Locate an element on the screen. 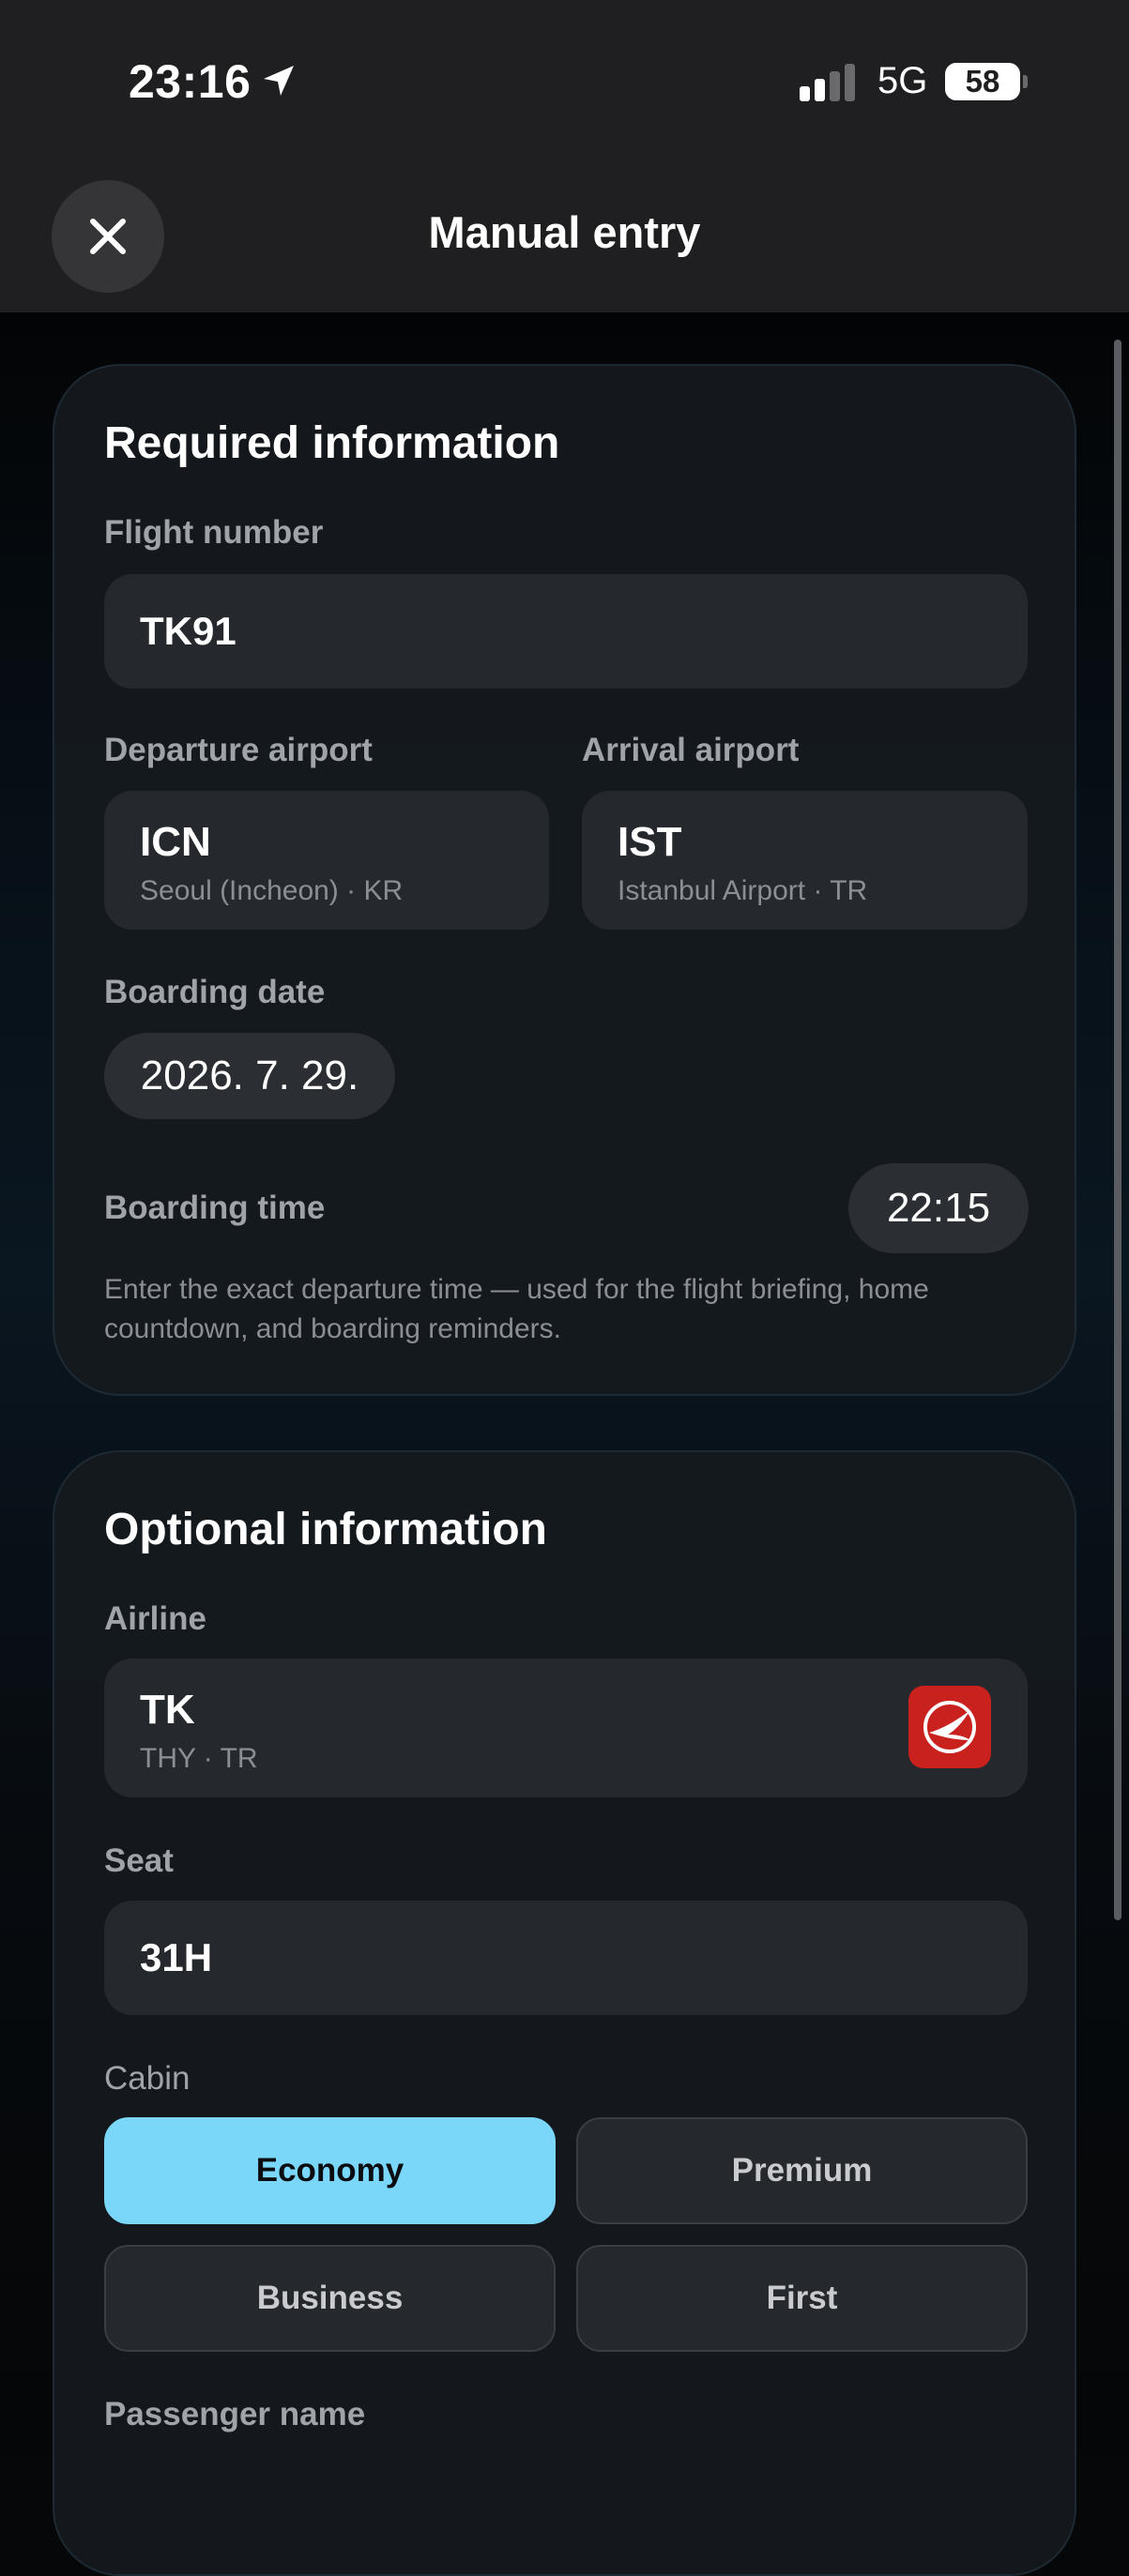 This screenshot has height=2576, width=1129. arrival-airport-code: IST is located at coordinates (650, 842).